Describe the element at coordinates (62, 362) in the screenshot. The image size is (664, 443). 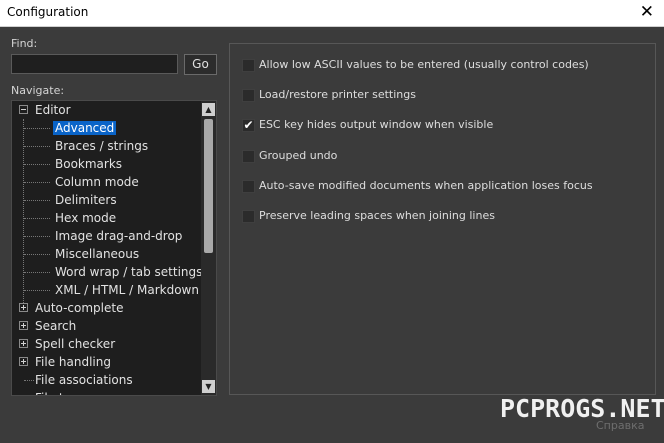
I see `tree-item-file-handling: File handling` at that location.